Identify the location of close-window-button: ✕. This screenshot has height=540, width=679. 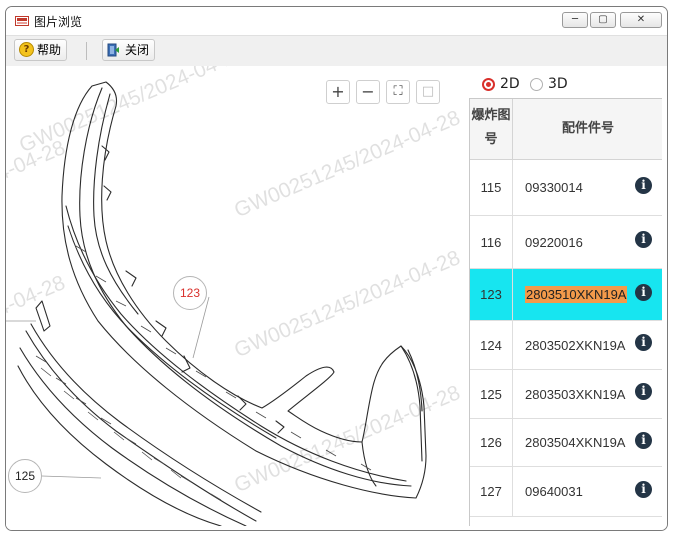
(641, 20).